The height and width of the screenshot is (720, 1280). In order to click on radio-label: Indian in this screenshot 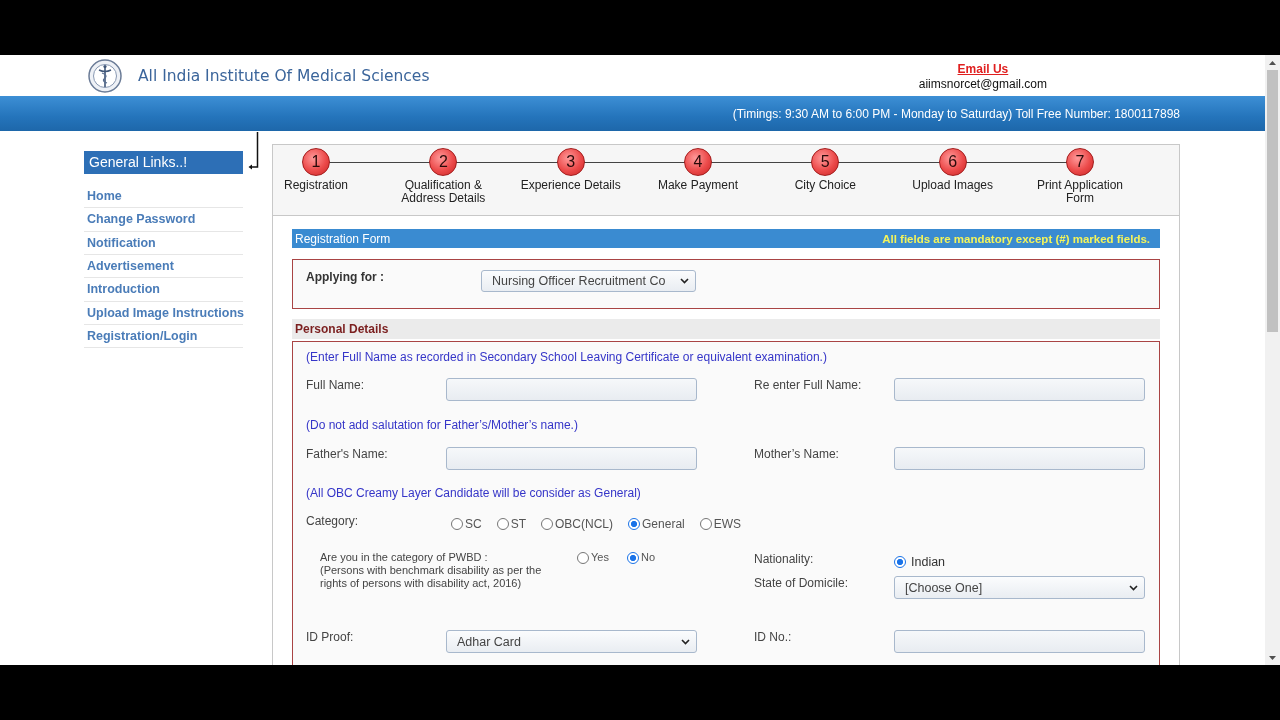, I will do `click(928, 562)`.